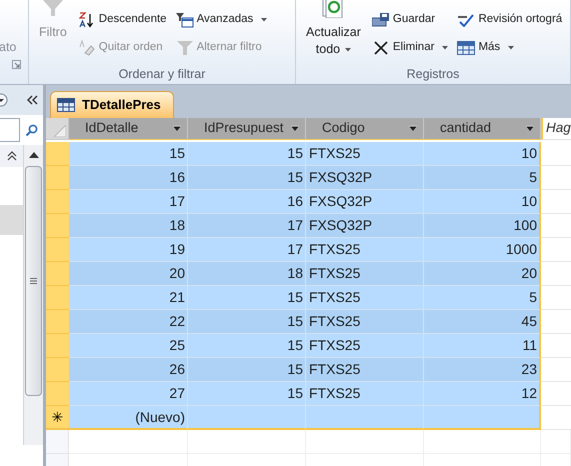 The image size is (571, 466). What do you see at coordinates (128, 346) in the screenshot?
I see `table-cell: 25` at bounding box center [128, 346].